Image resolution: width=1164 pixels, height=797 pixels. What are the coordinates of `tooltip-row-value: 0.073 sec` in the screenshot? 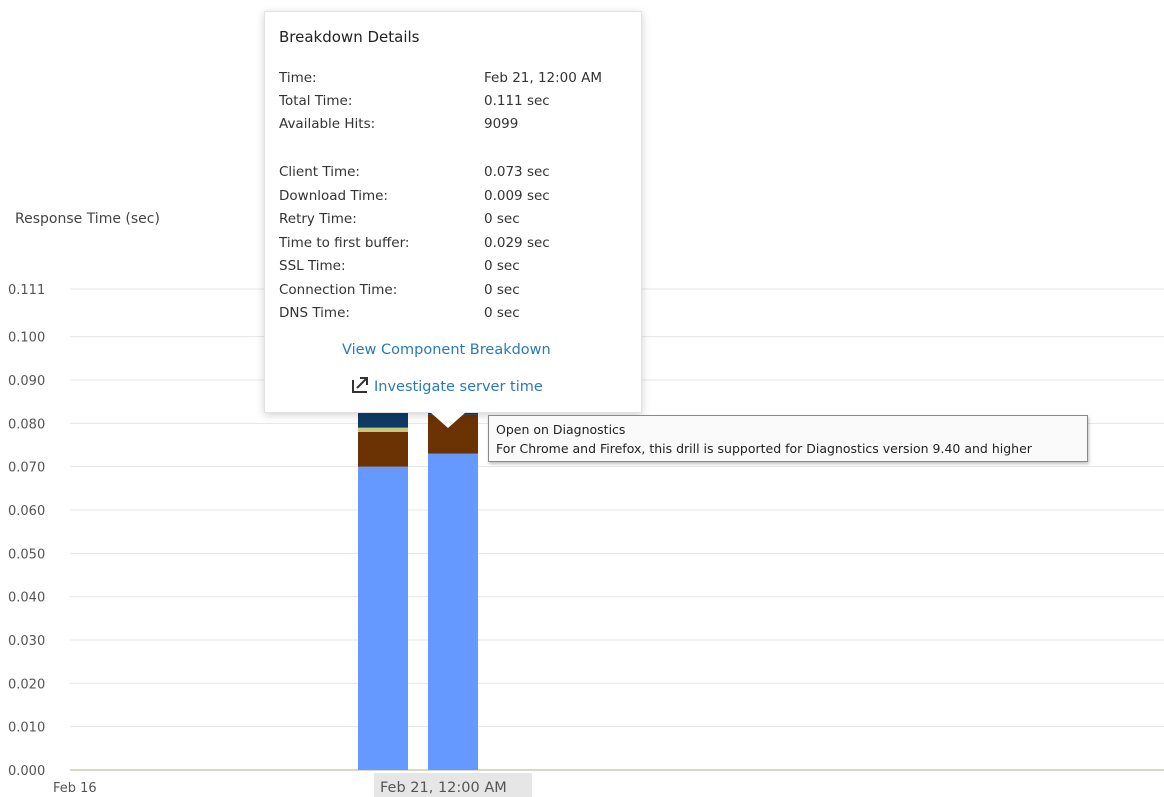 It's located at (517, 172).